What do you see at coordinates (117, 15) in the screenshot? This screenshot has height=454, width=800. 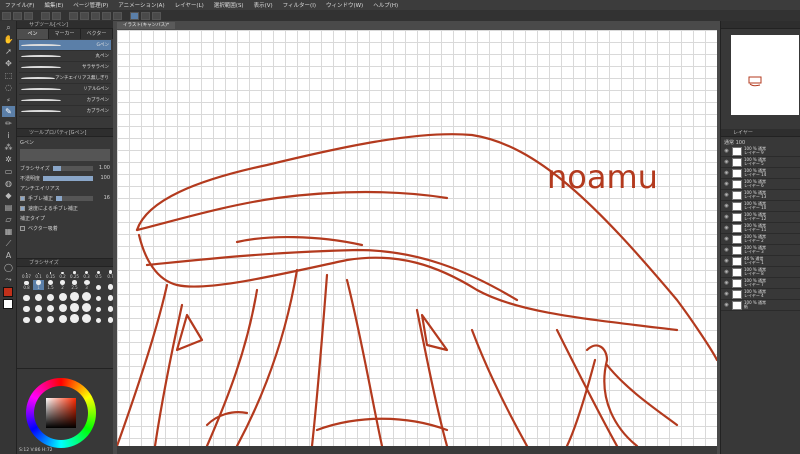 I see `crop-button` at bounding box center [117, 15].